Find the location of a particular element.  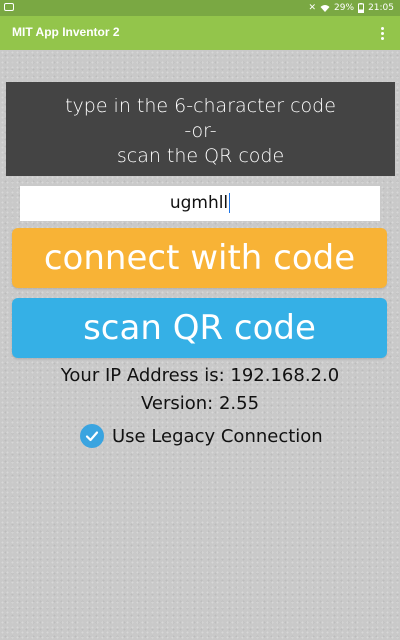

ip-address-text: Your IP Address is: 192.168.2.0 is located at coordinates (200, 375).